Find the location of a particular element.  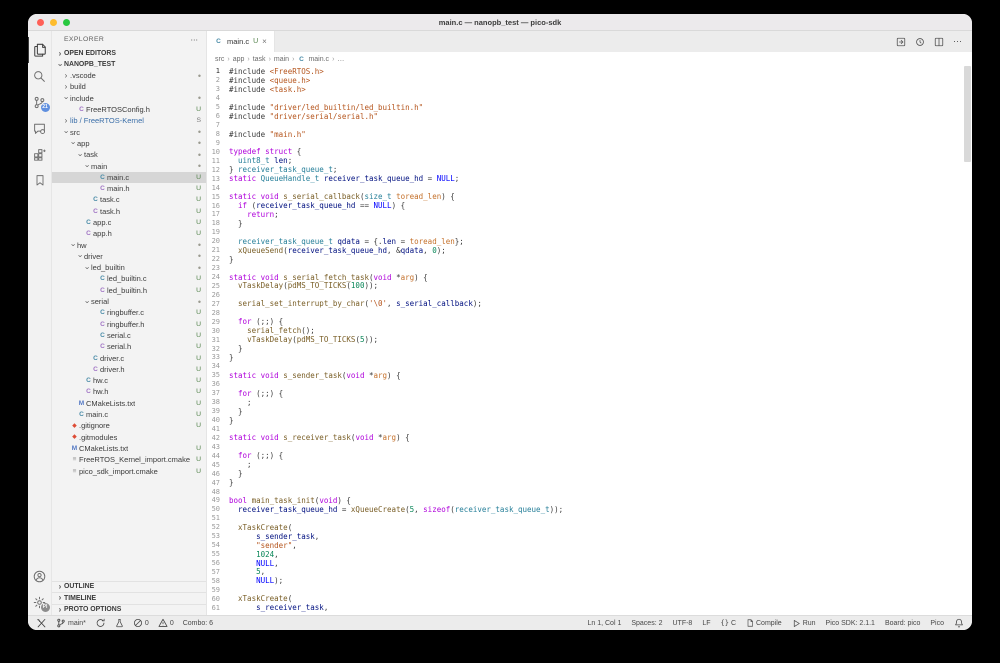

status-file-status: Compile is located at coordinates (764, 623).